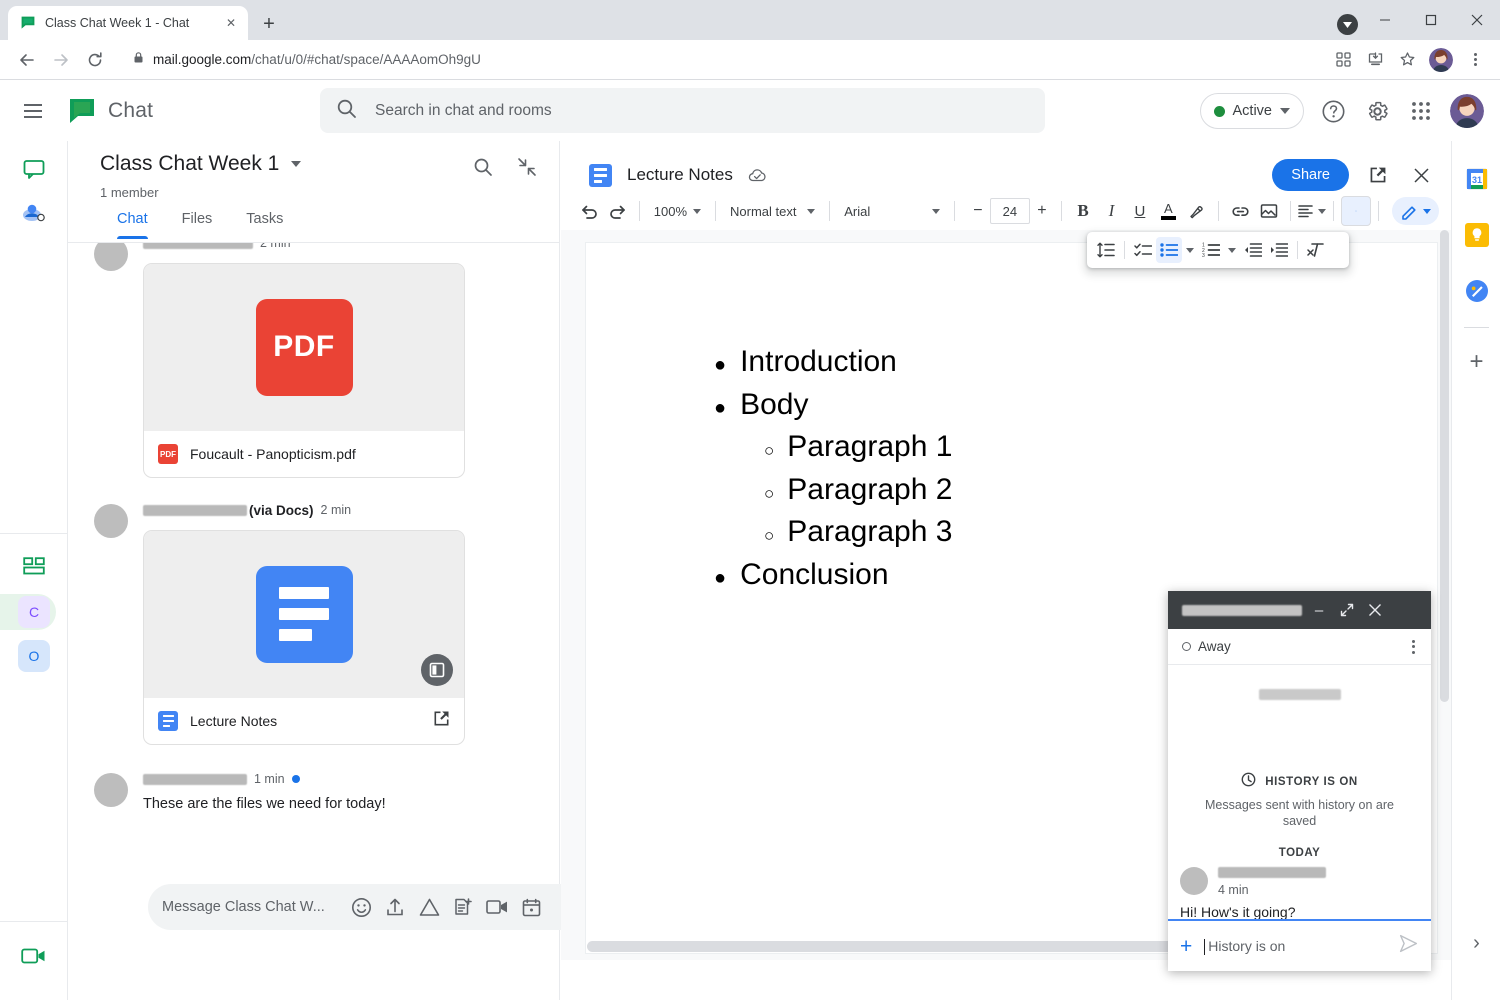 This screenshot has width=1500, height=1000. Describe the element at coordinates (1197, 211) in the screenshot. I see `highlight-color-icon` at that location.